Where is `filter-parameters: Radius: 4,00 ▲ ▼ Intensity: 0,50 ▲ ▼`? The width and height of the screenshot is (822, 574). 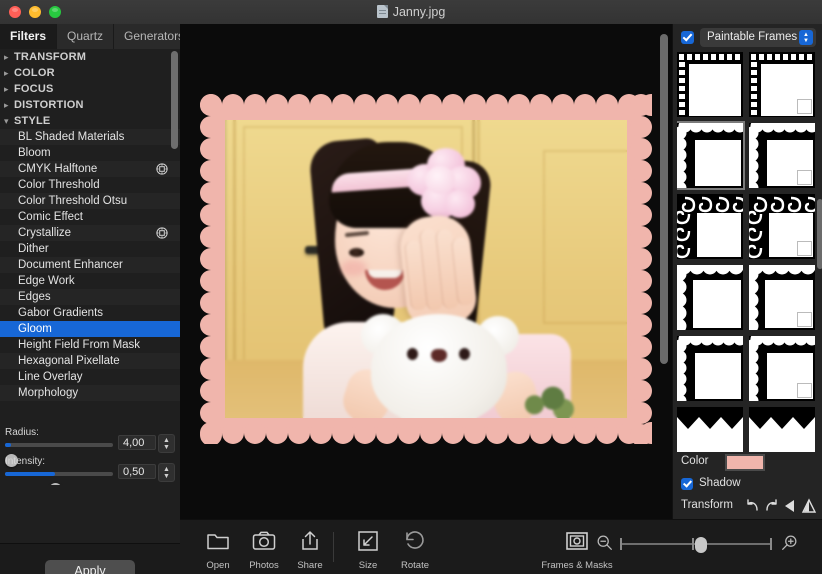
filter-parameters: Radius: 4,00 ▲ ▼ Intensity: 0,50 ▲ ▼ is located at coordinates (90, 461).